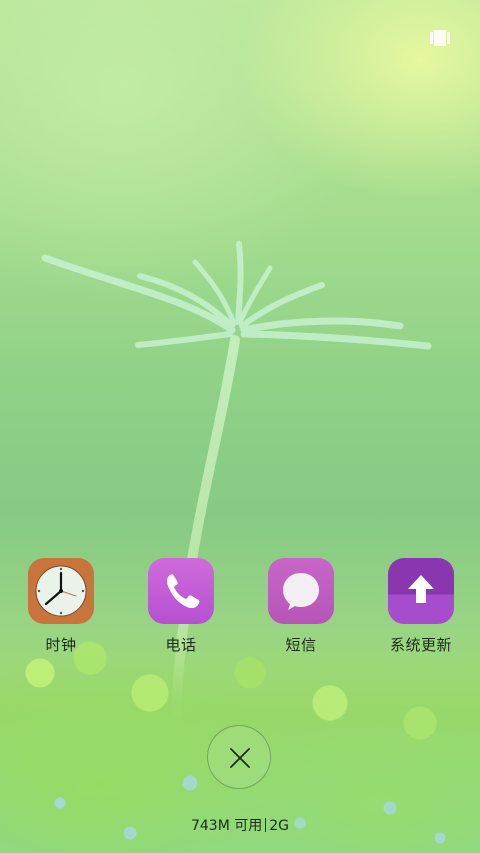 The image size is (480, 853). Describe the element at coordinates (279, 826) in the screenshot. I see `memory-total: 2G` at that location.